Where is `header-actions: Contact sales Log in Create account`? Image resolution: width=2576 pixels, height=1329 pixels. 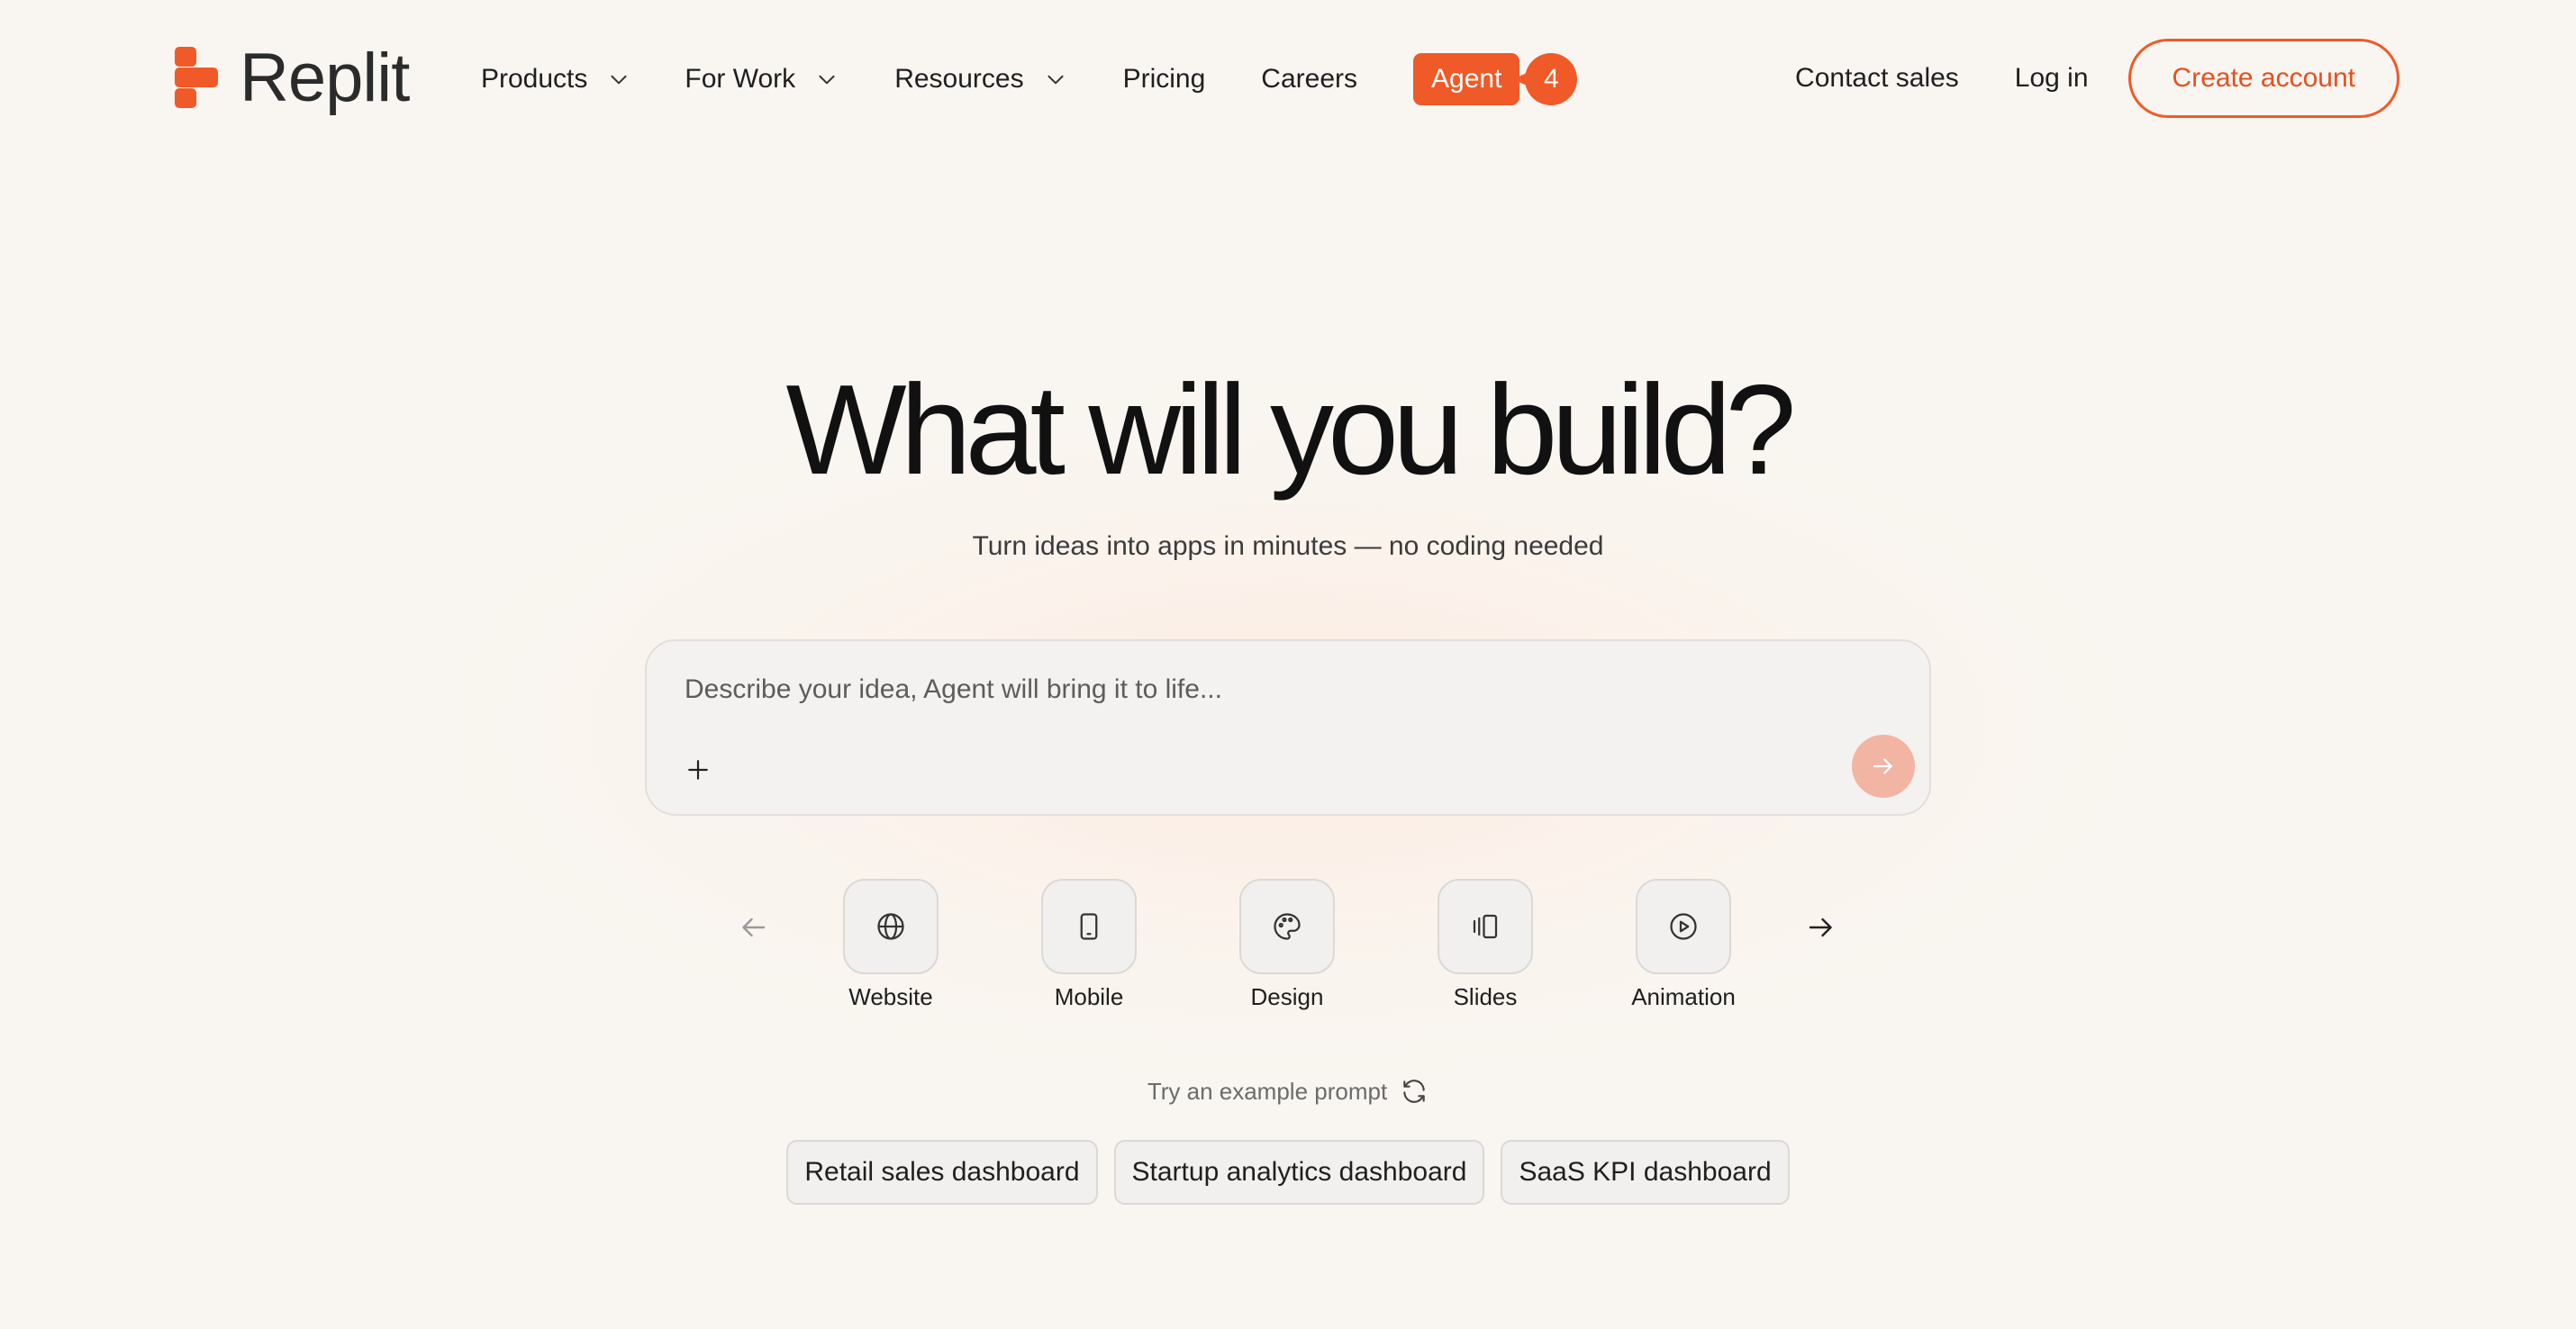 header-actions: Contact sales Log in Create account is located at coordinates (2097, 78).